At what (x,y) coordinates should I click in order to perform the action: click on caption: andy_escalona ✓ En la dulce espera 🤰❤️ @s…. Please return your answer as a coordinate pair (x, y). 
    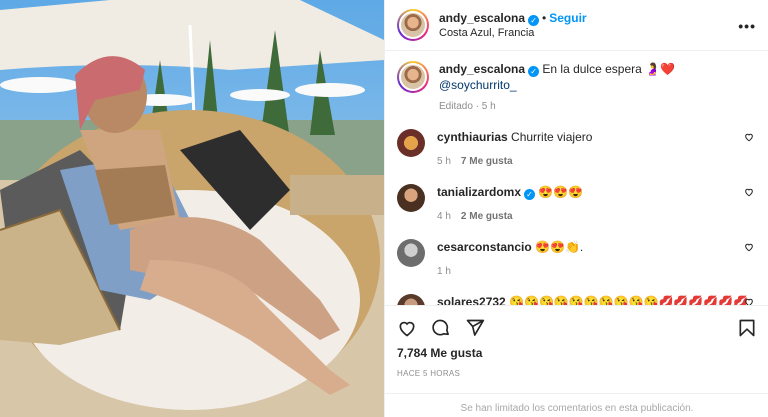
    Looking at the image, I should click on (575, 88).